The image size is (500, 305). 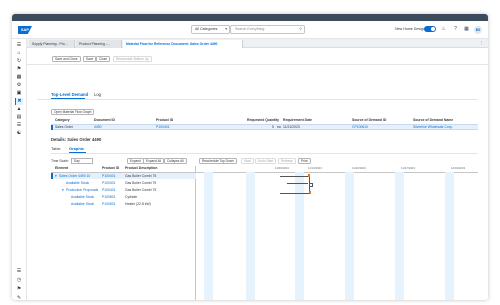 I want to click on calendar-icon: ▣, so click(x=19, y=93).